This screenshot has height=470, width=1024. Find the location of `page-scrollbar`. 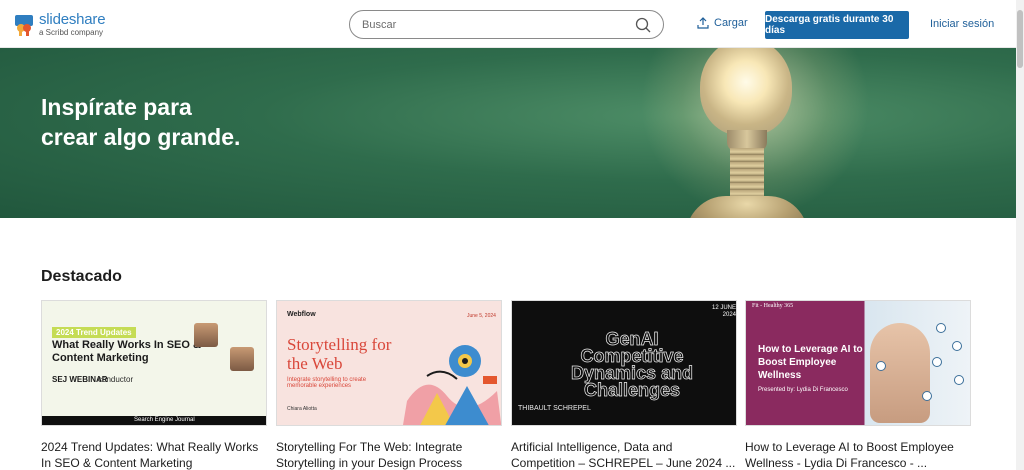

page-scrollbar is located at coordinates (1020, 235).